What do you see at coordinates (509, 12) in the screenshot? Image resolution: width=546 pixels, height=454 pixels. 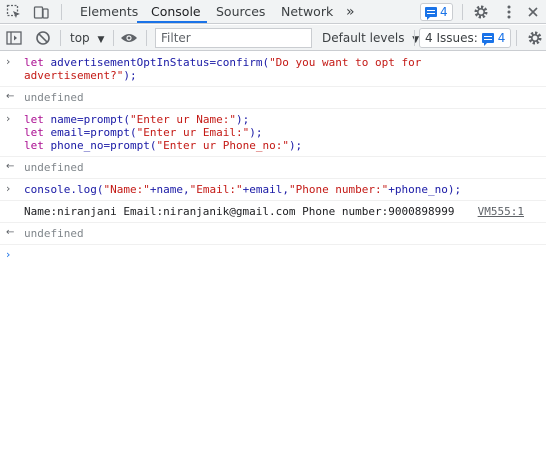 I see `kebab-menu-icon` at bounding box center [509, 12].